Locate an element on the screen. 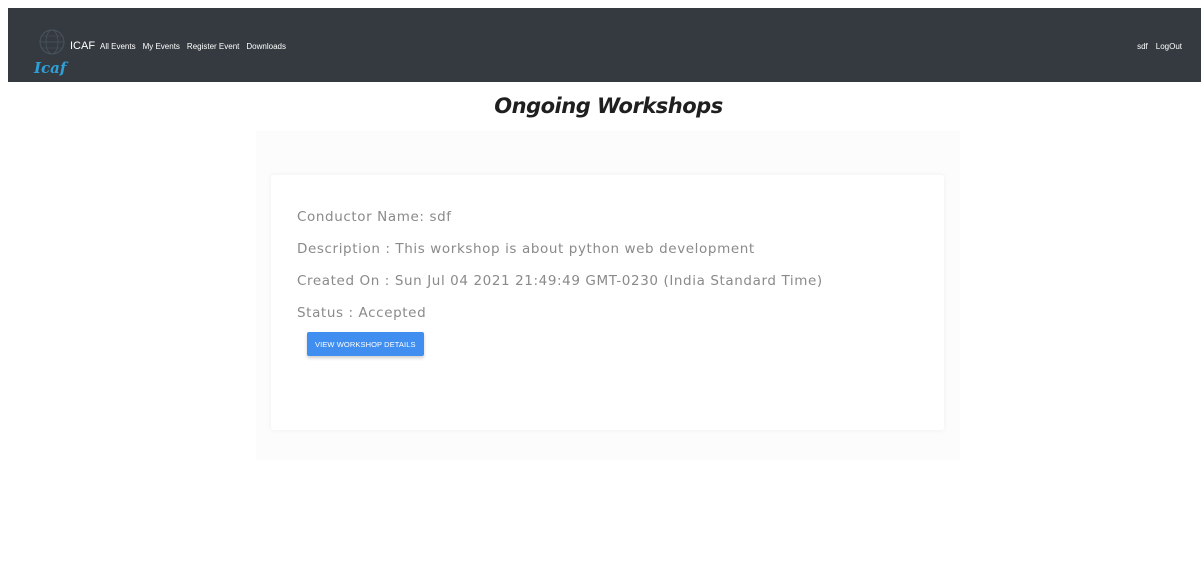  icaf-logo: Icaf is located at coordinates (52, 54).